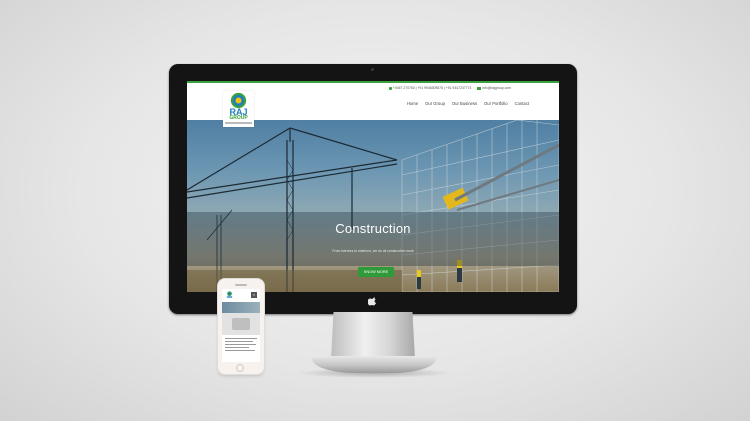 This screenshot has width=750, height=421. I want to click on mobile-hero-image, so click(241, 307).